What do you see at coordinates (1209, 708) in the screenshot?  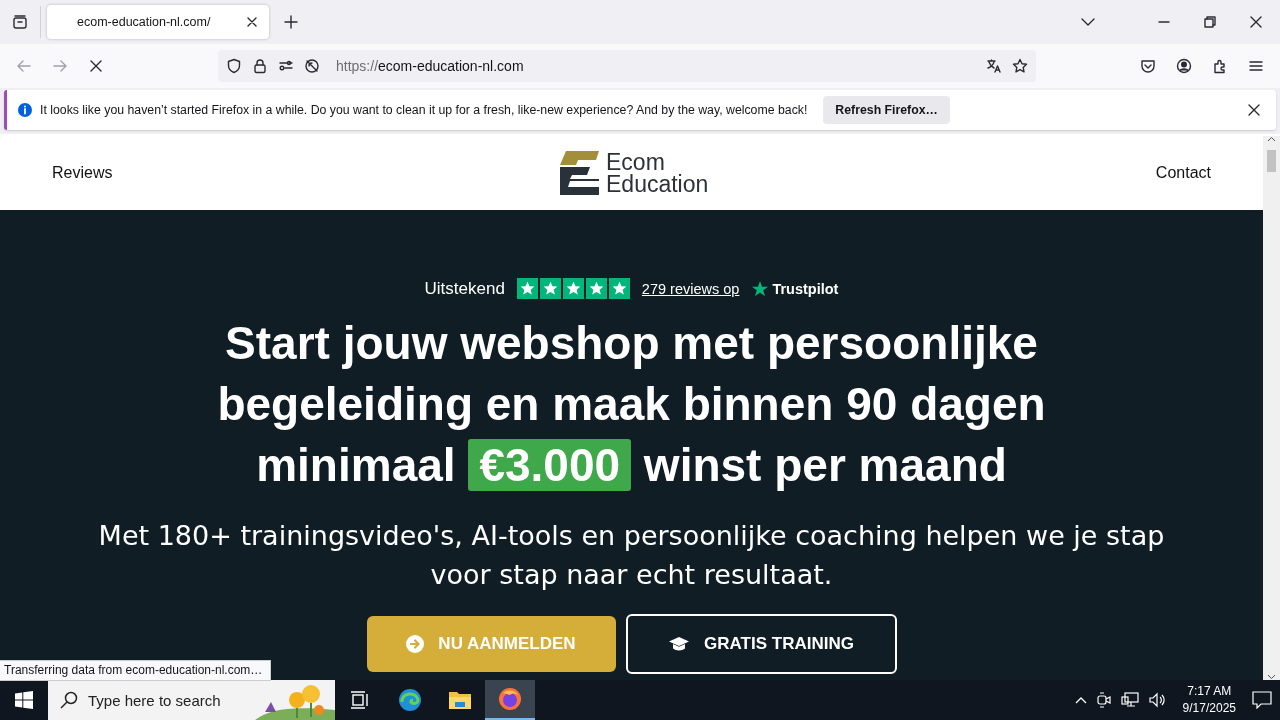 I see `clock-date: 9/17/2025` at bounding box center [1209, 708].